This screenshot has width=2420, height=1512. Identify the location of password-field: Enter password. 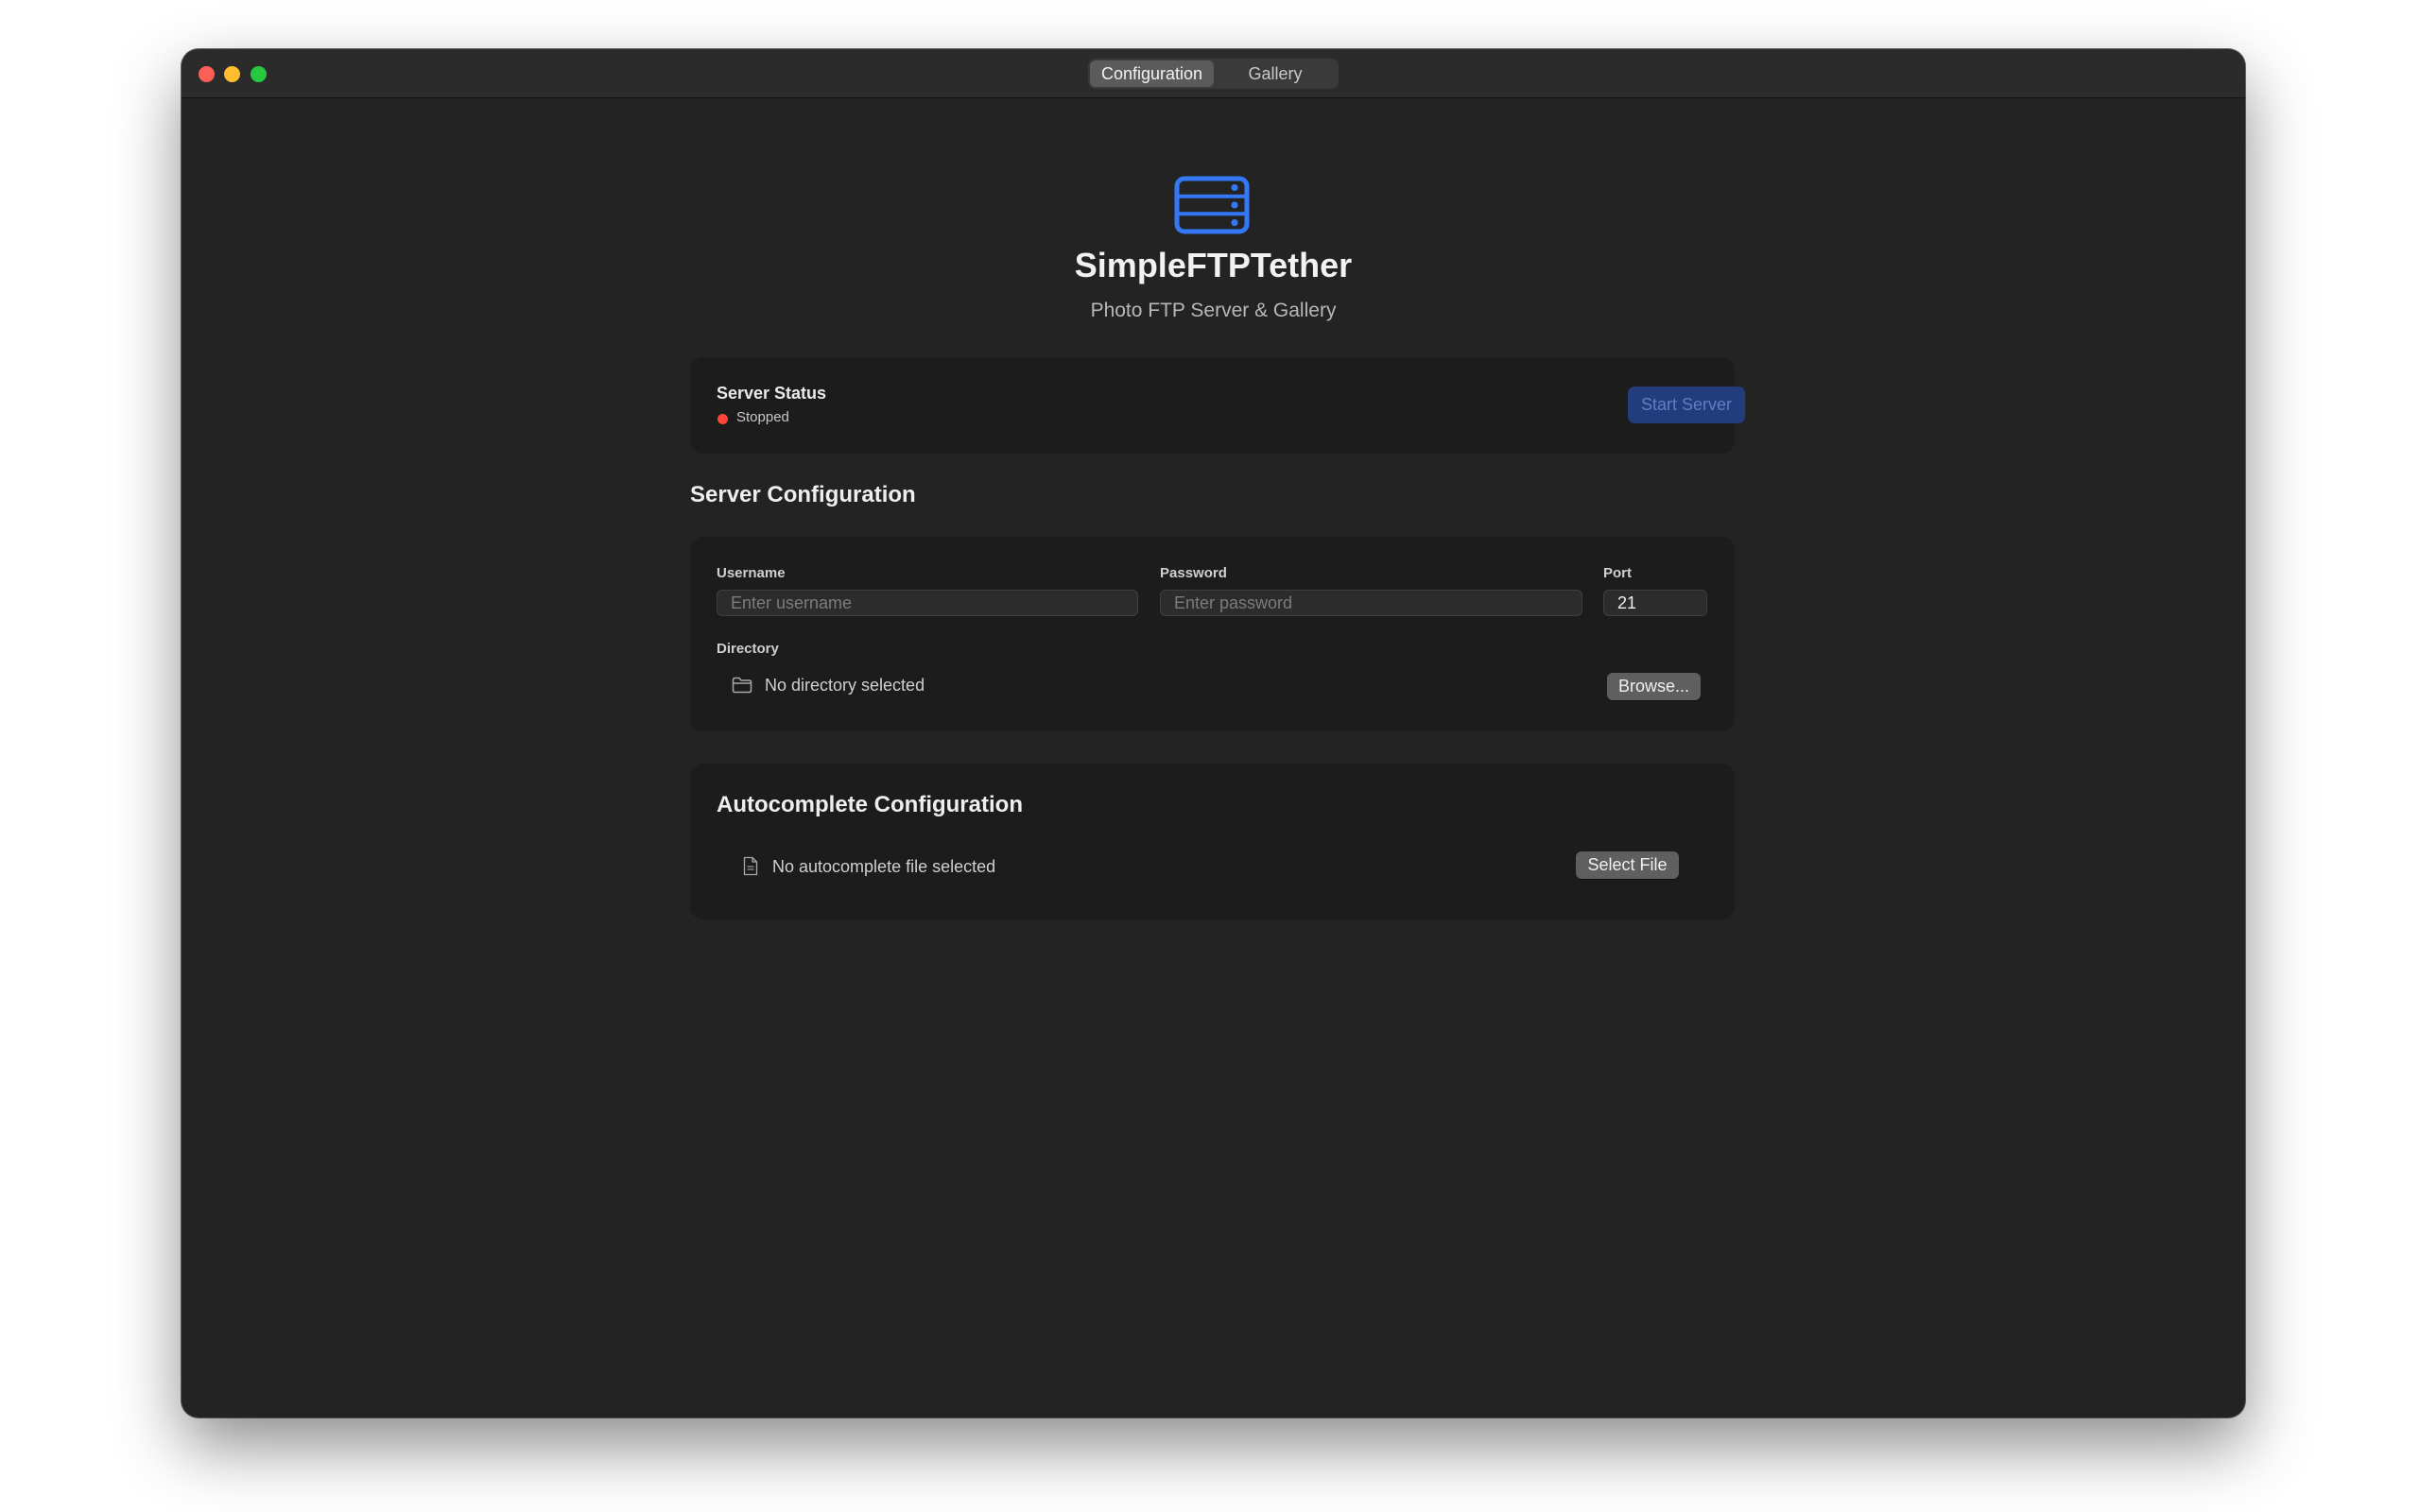
(1371, 603).